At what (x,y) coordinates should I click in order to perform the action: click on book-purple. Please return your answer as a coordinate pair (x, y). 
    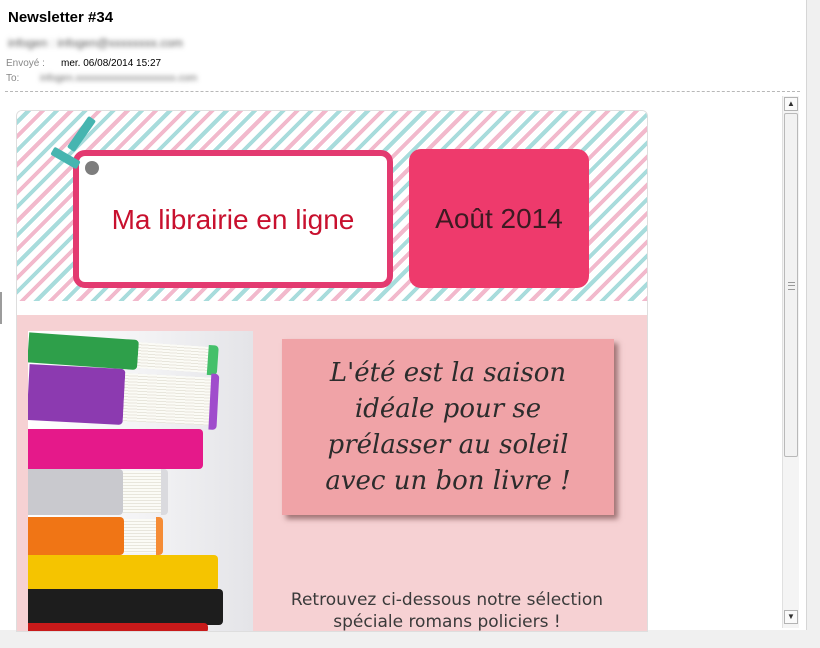
    Looking at the image, I should click on (124, 397).